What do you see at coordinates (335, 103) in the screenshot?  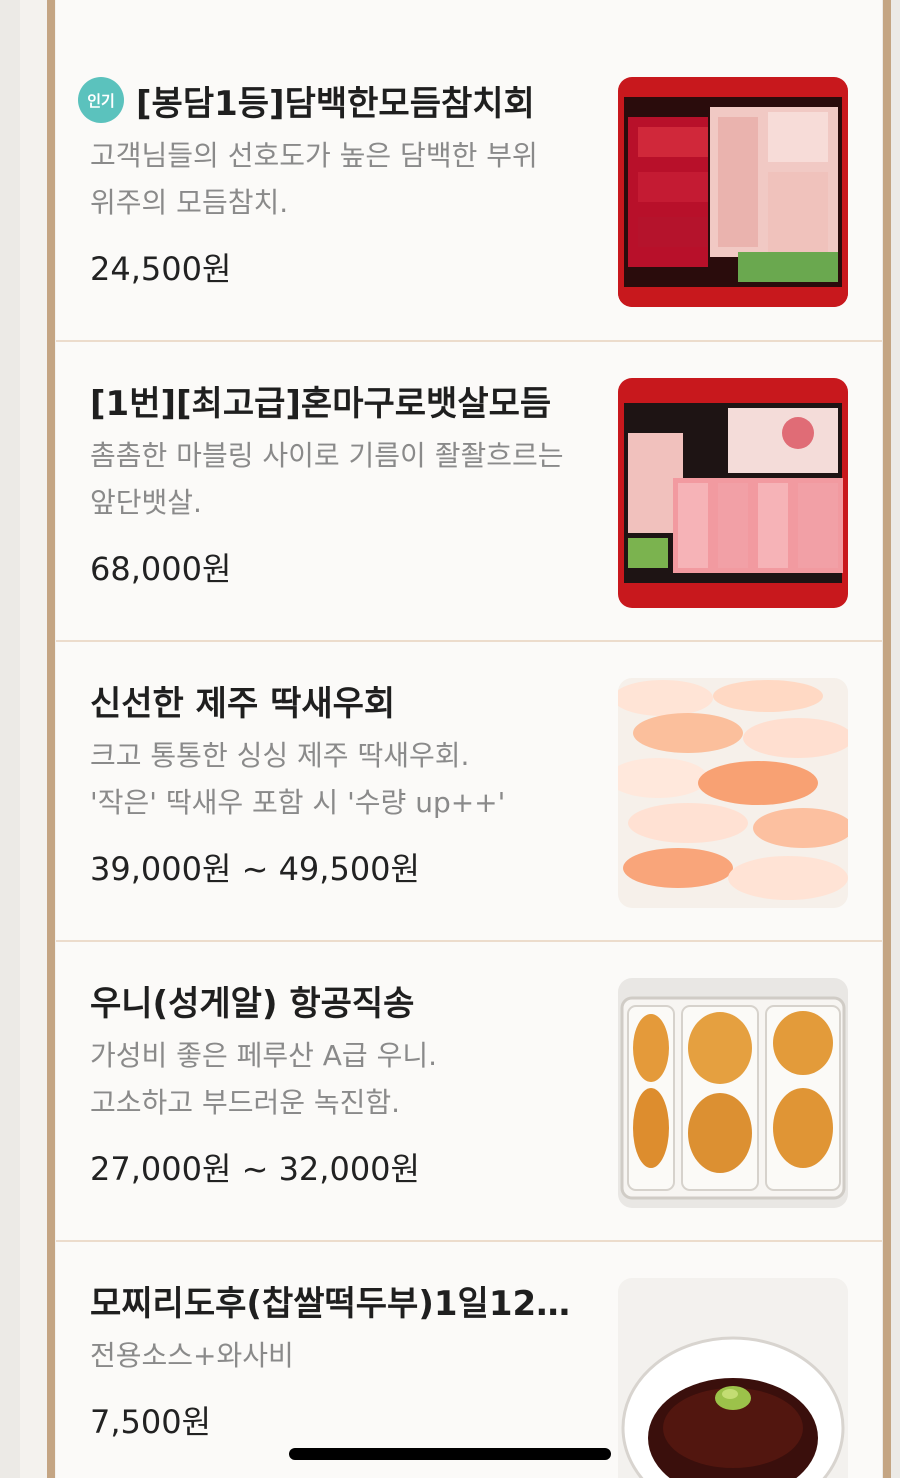 I see `menu-item-title: [봉담1등]담백한모듬참치회` at bounding box center [335, 103].